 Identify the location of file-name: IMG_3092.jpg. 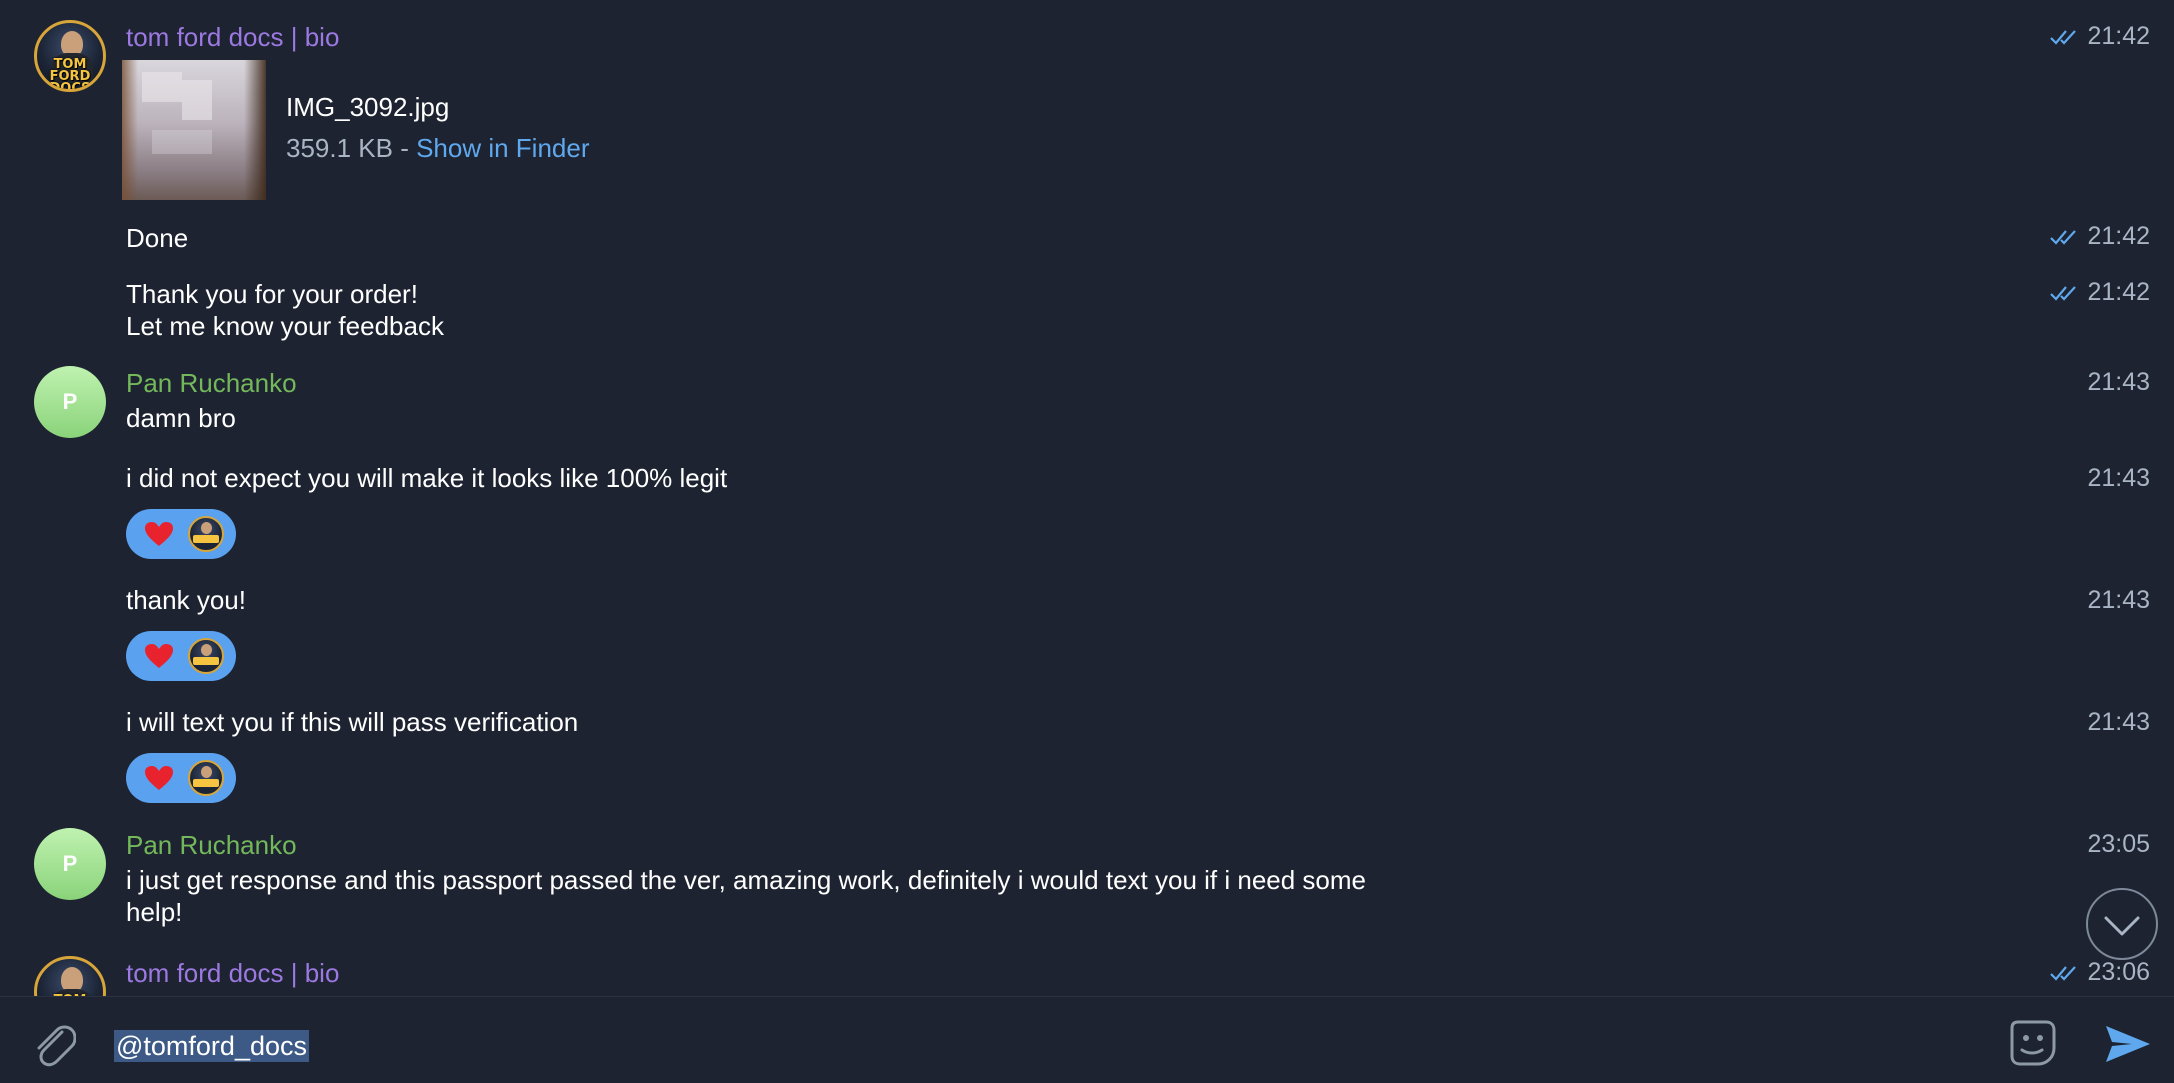
(367, 107).